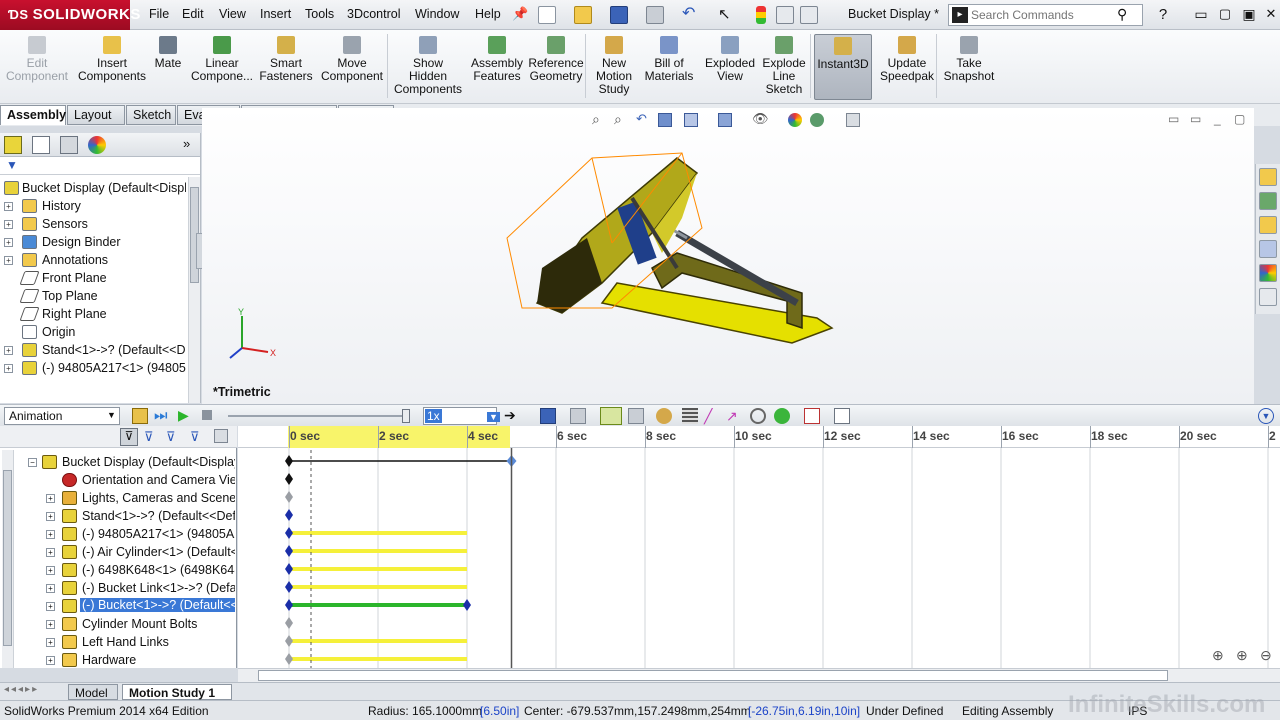 Image resolution: width=1280 pixels, height=720 pixels. I want to click on save-icon, so click(619, 15).